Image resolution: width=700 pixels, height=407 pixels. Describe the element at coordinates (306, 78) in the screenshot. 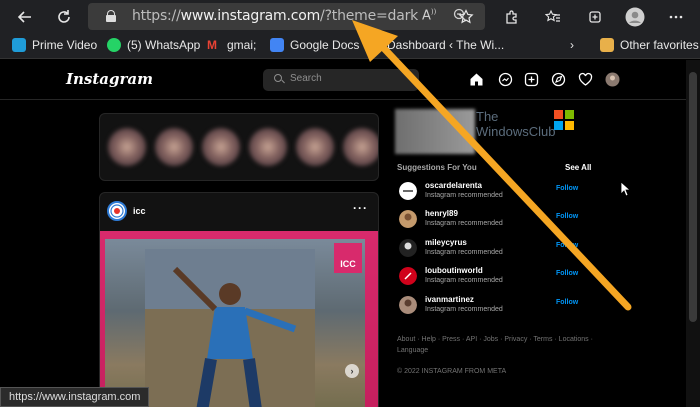

I see `search-placeholder: Search` at that location.